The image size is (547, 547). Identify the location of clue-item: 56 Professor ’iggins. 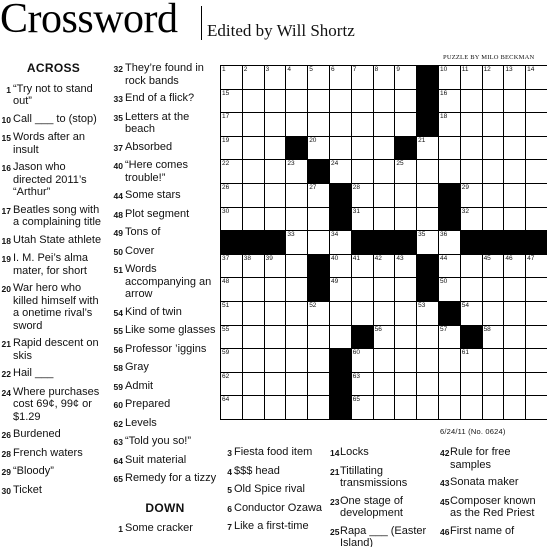
(165, 350).